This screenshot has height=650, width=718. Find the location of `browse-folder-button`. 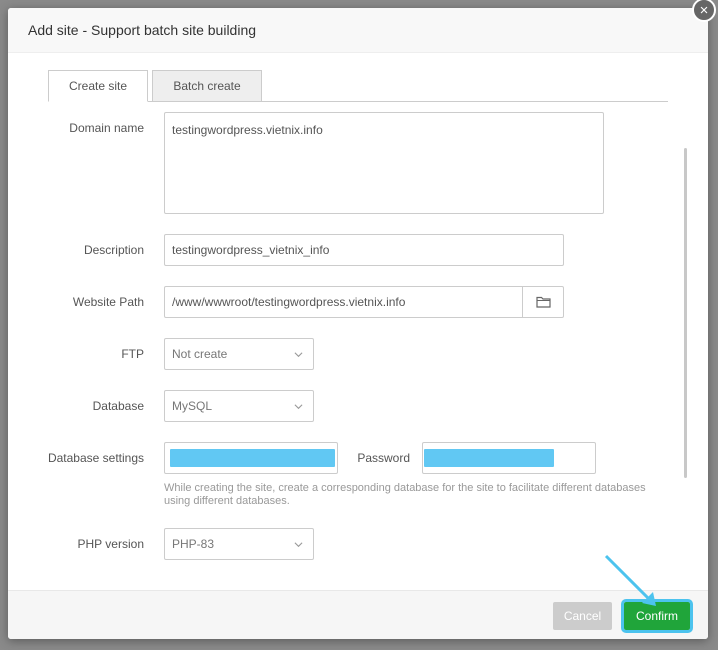

browse-folder-button is located at coordinates (542, 302).